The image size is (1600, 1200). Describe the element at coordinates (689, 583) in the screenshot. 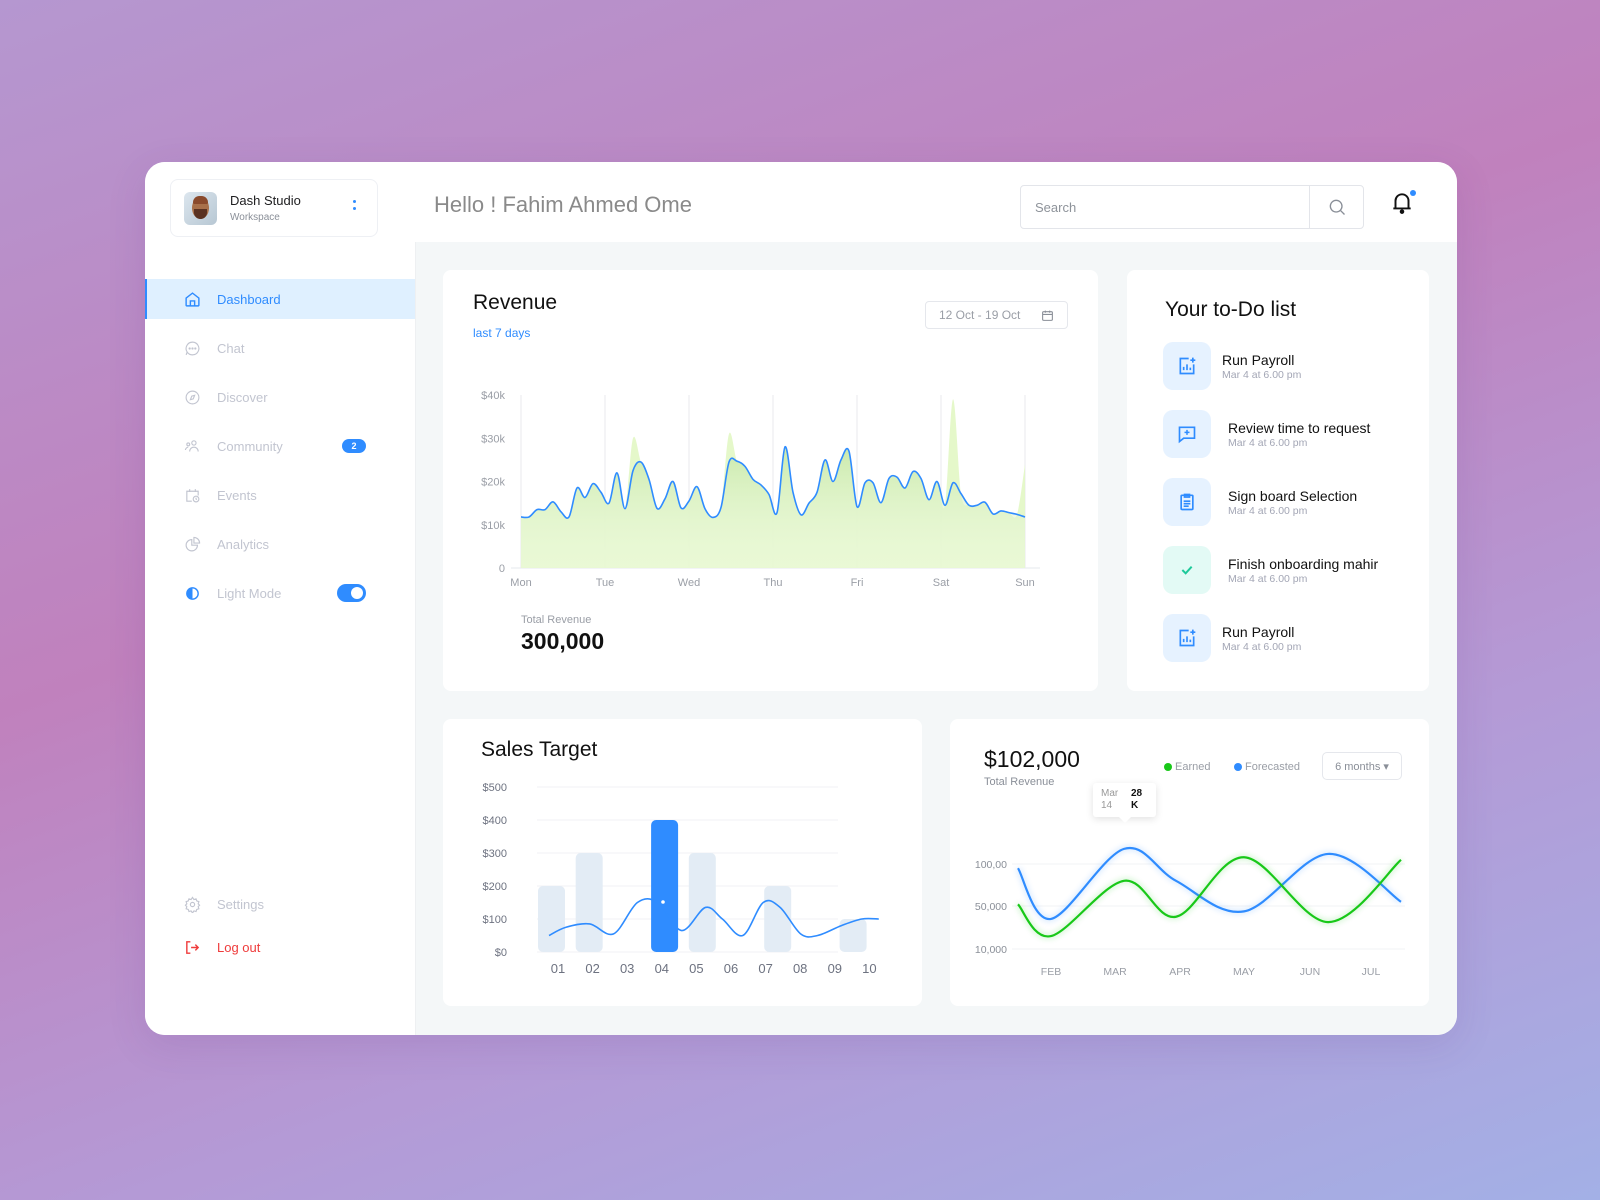

I see `x-tick-label: Wed` at that location.